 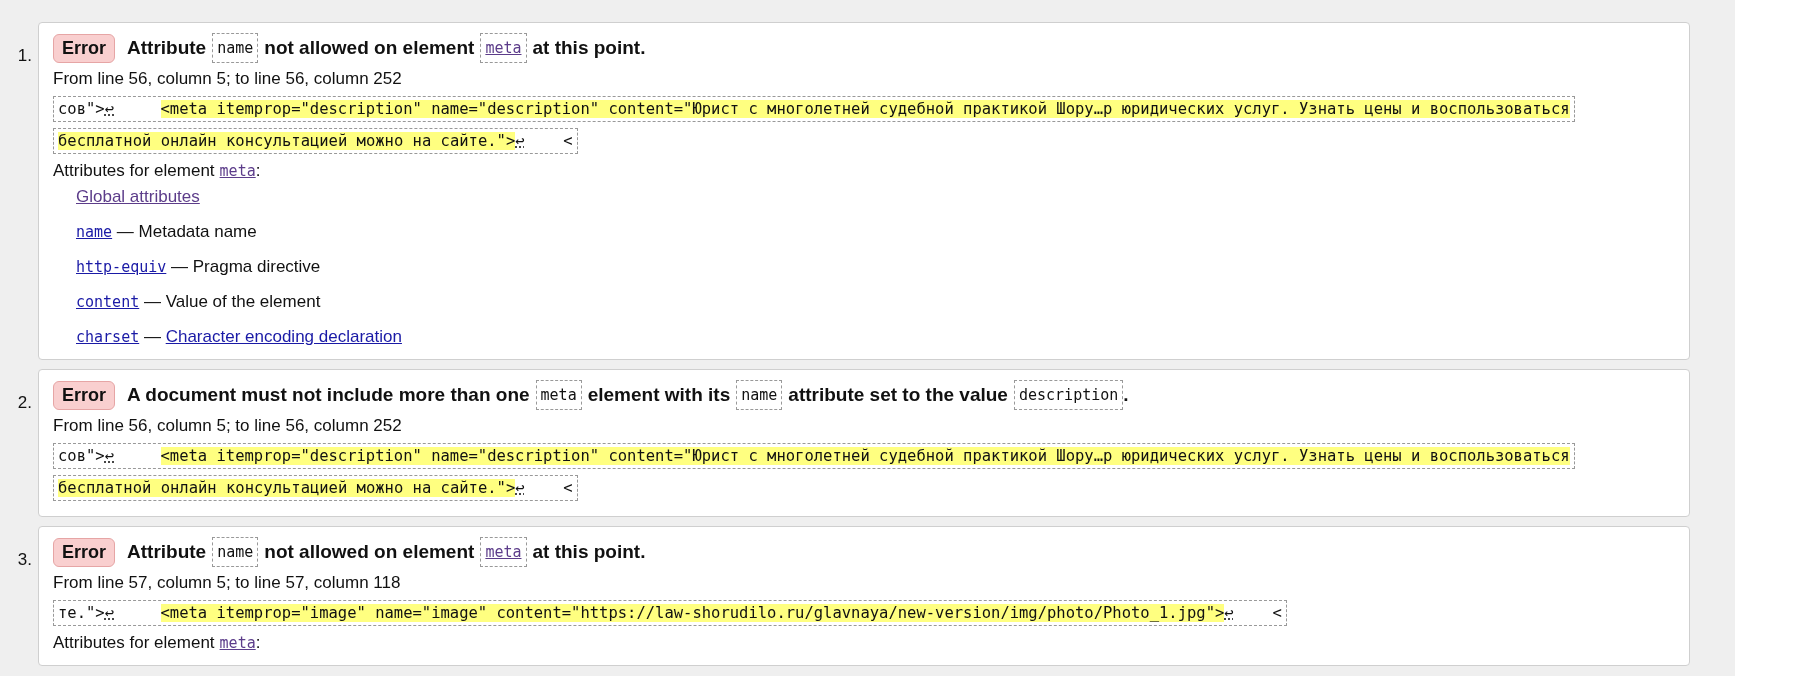 What do you see at coordinates (1126, 395) in the screenshot?
I see `title-text: .` at bounding box center [1126, 395].